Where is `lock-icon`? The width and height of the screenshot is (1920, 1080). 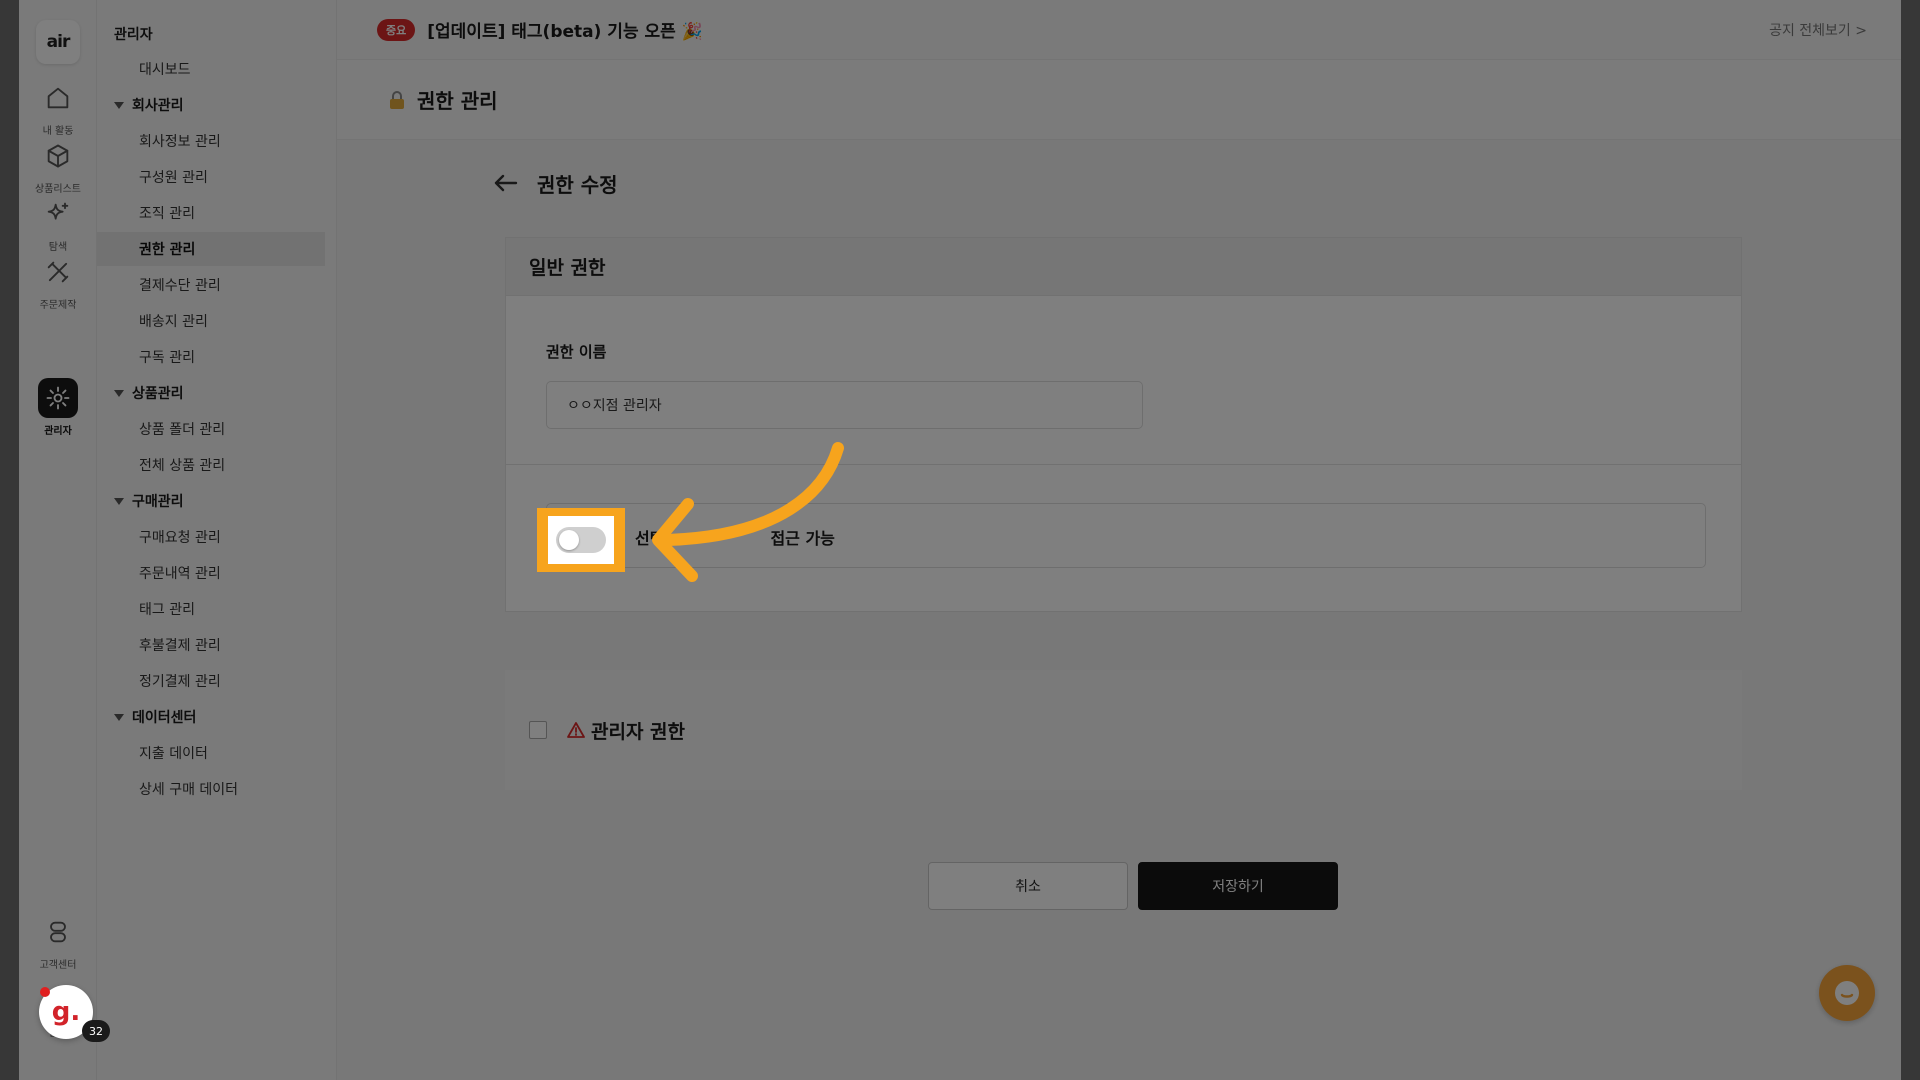 lock-icon is located at coordinates (397, 99).